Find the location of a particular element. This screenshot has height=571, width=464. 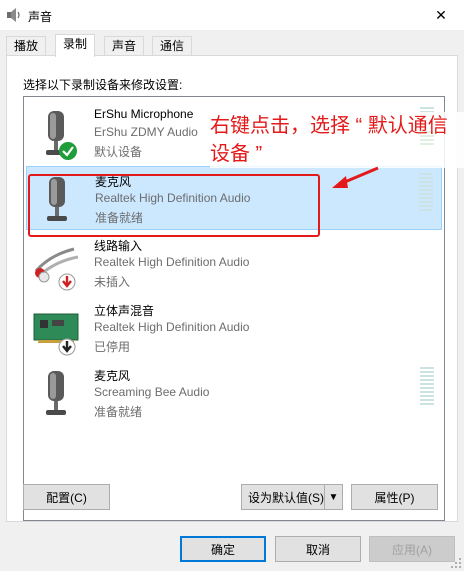

device-status: 准备就绪 is located at coordinates (118, 412).